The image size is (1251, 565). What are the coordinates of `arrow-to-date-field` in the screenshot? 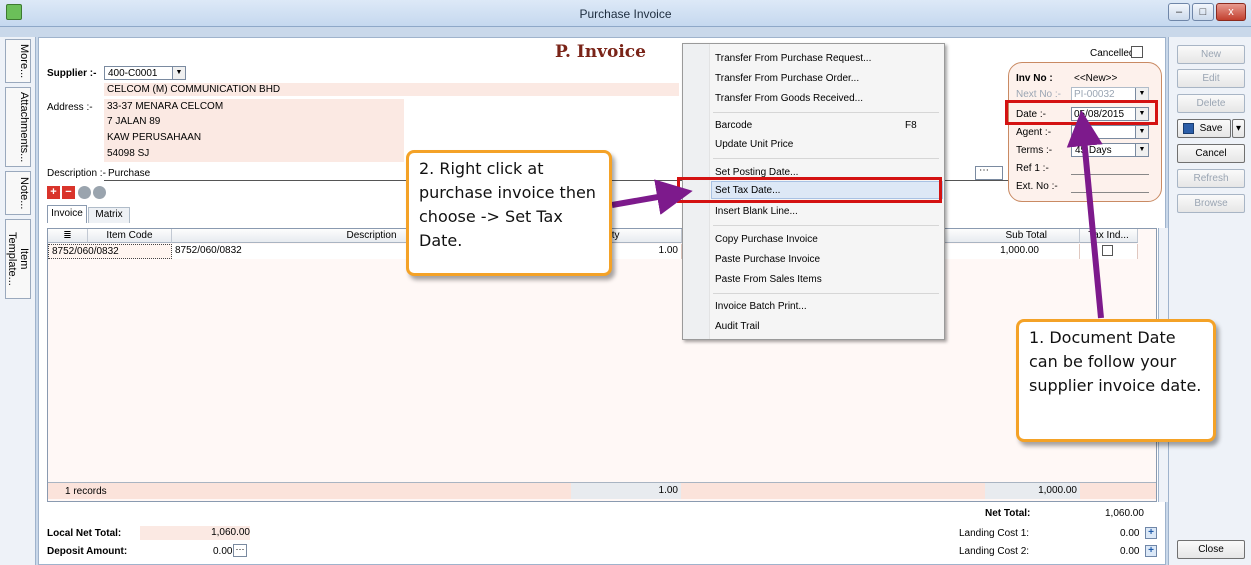 It's located at (1085, 214).